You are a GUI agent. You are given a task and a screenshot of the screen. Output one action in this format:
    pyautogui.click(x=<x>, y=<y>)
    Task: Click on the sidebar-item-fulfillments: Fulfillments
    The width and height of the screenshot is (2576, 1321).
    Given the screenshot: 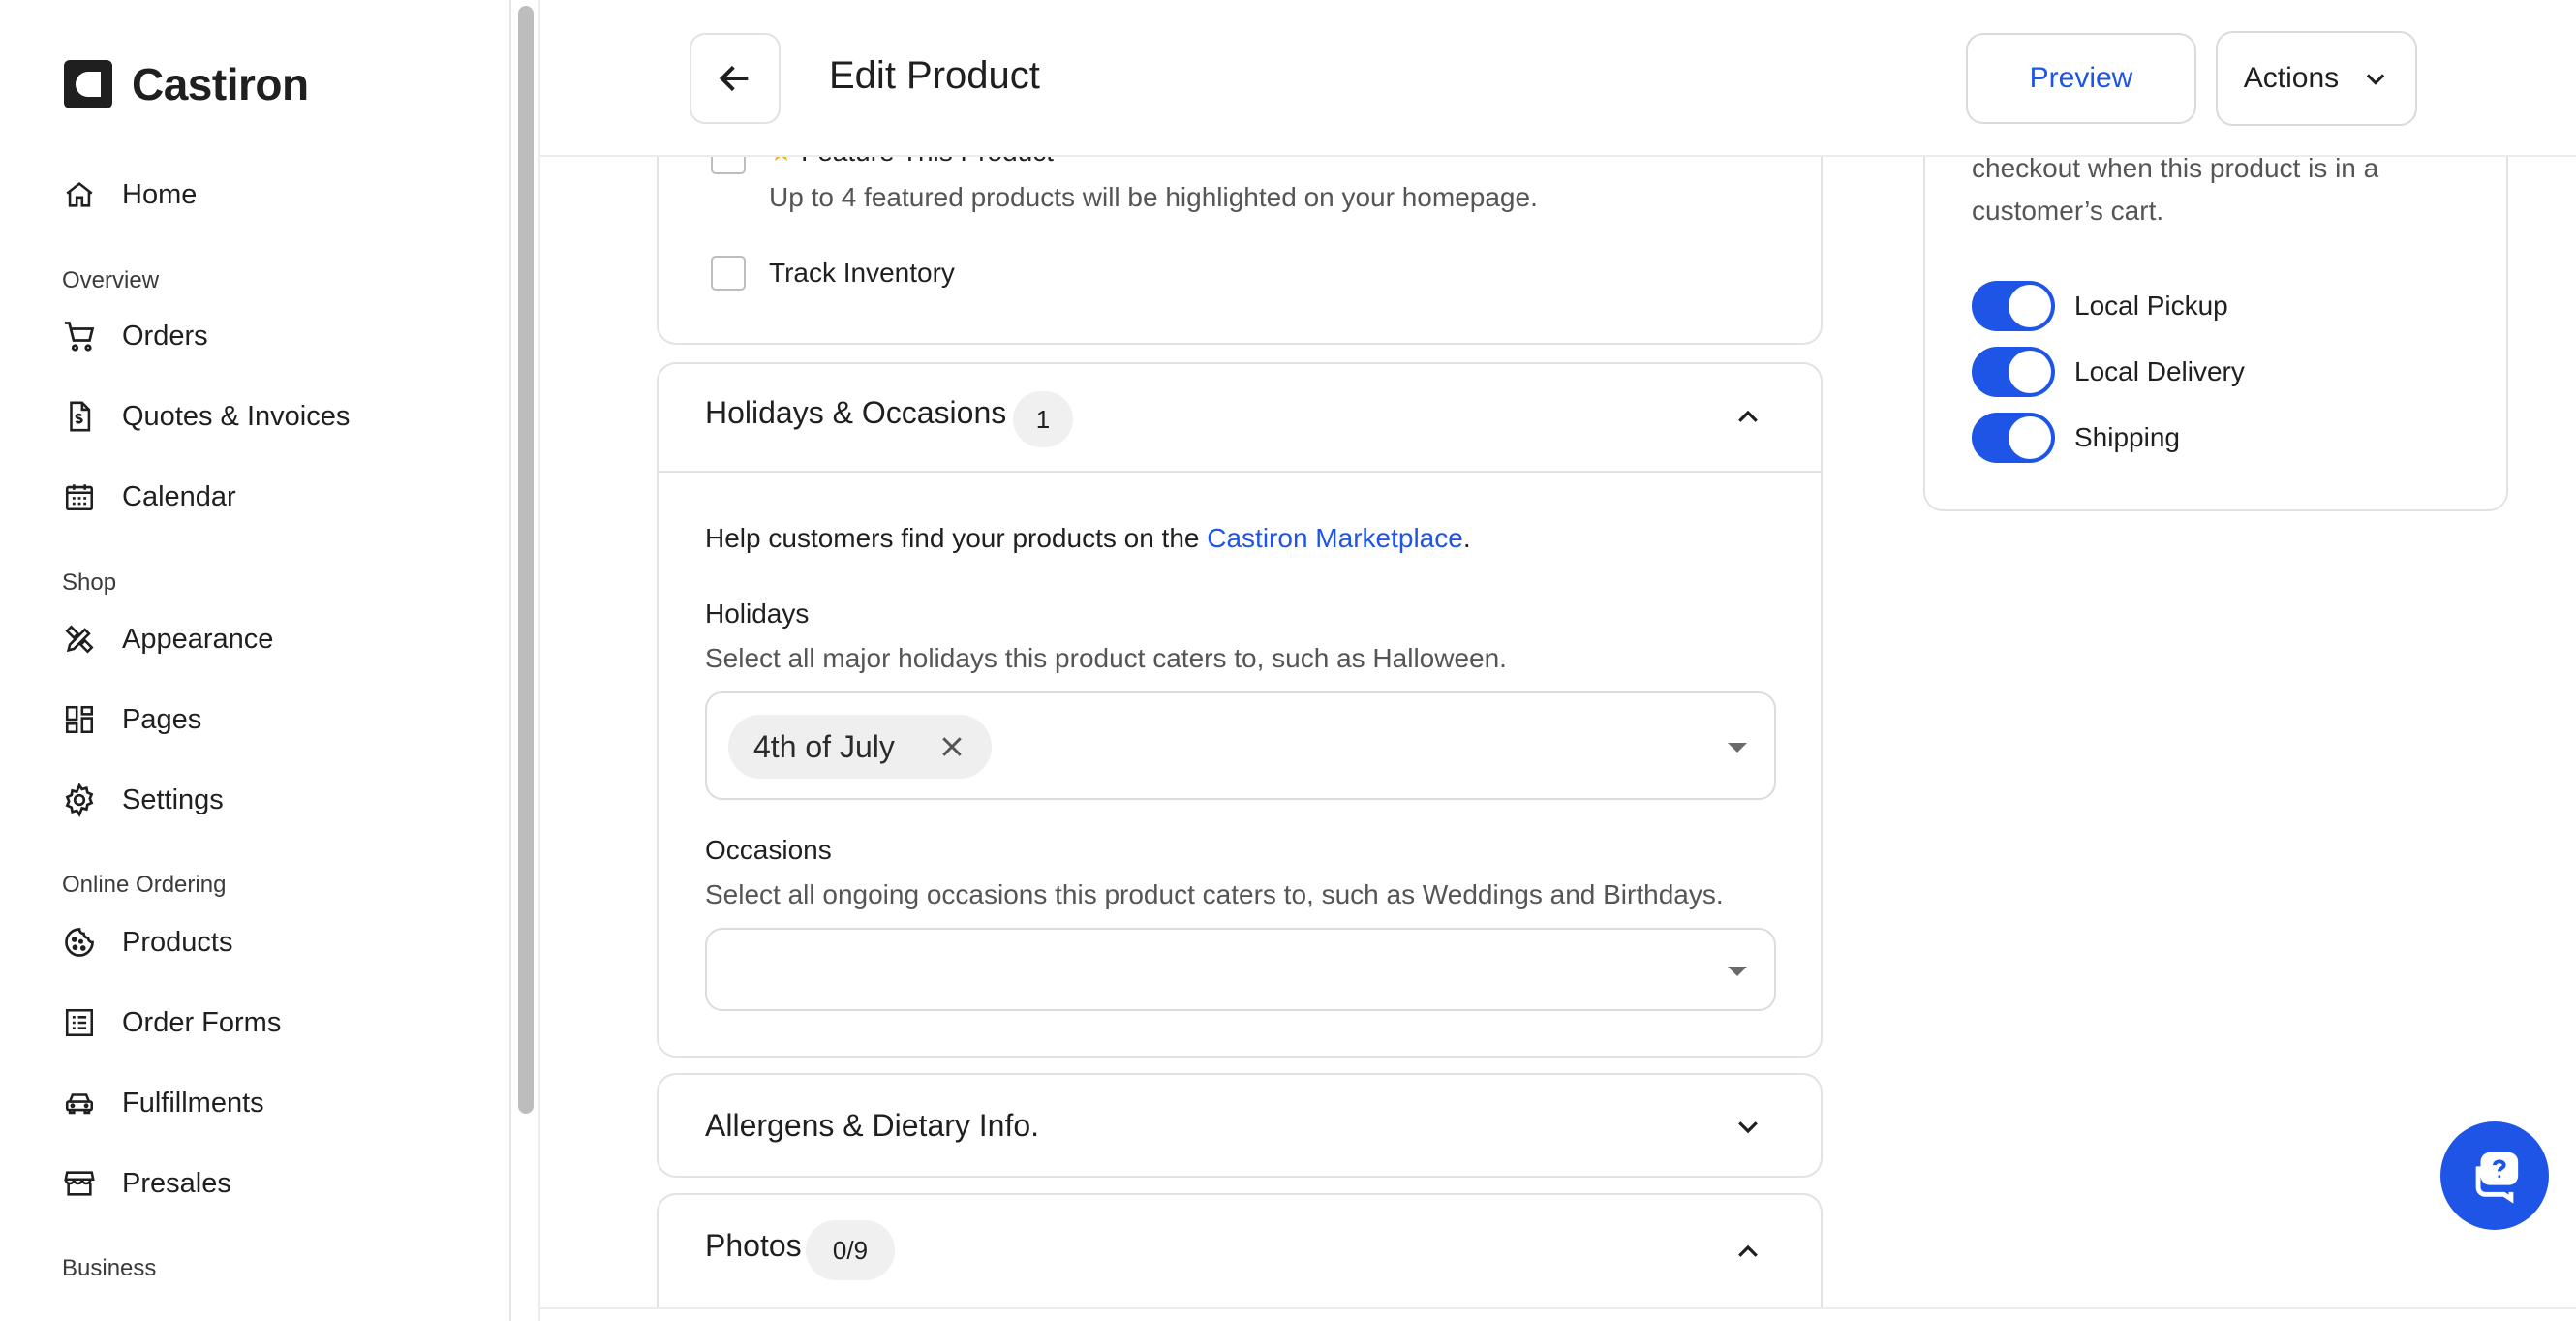 What is the action you would take?
    pyautogui.click(x=163, y=1103)
    